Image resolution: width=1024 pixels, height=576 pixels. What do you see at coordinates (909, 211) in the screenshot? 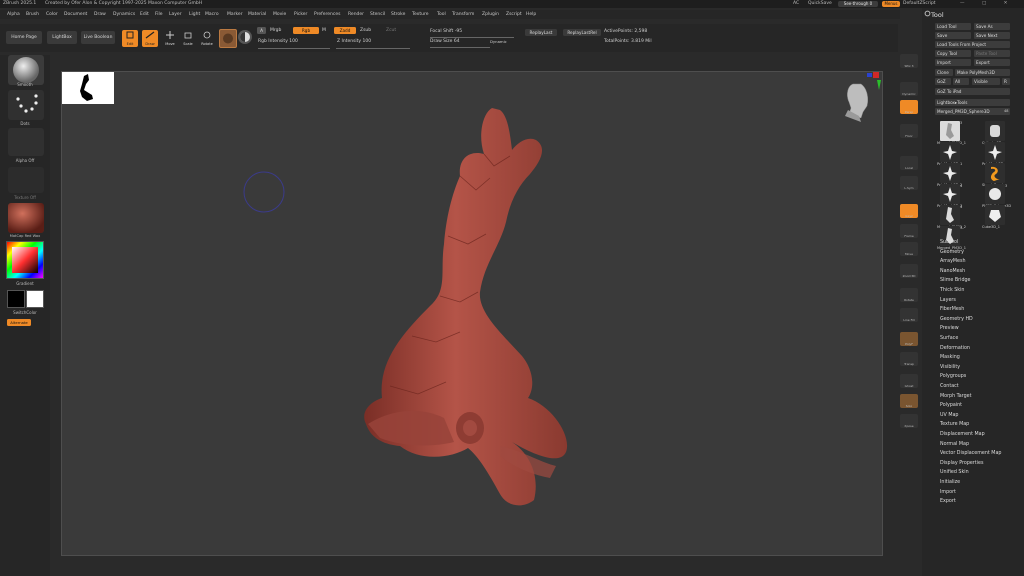
I see `shelf-gxyz: Gxyz` at bounding box center [909, 211].